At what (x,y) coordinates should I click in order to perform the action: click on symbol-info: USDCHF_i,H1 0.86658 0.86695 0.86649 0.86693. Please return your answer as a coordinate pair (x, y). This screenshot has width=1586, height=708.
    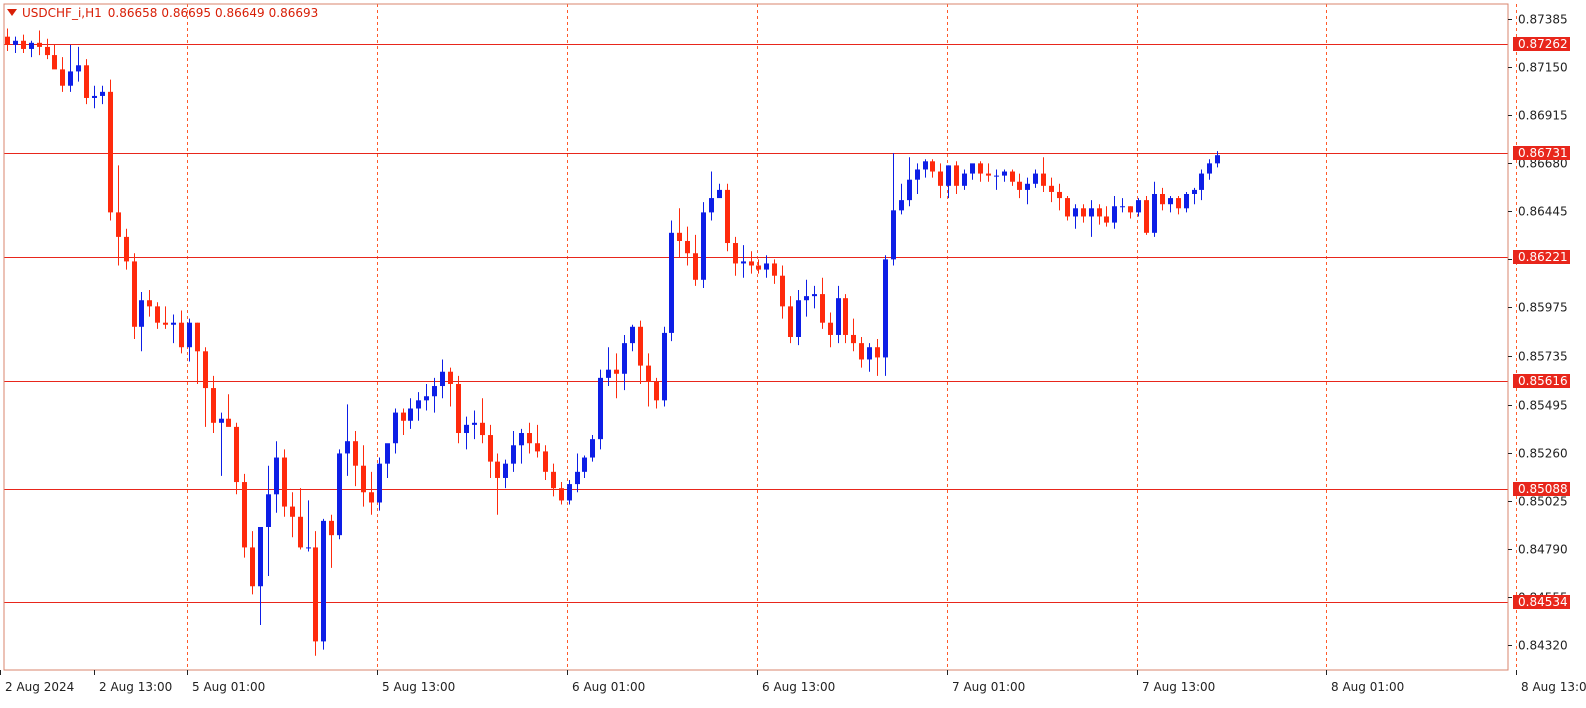
    Looking at the image, I should click on (164, 13).